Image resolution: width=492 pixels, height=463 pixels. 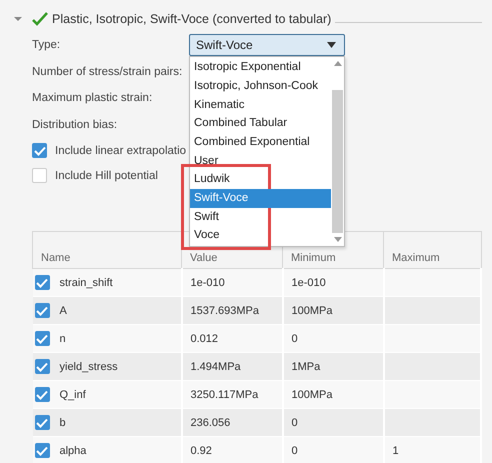 I want to click on table-cell: 3250.117MPa, so click(x=224, y=394).